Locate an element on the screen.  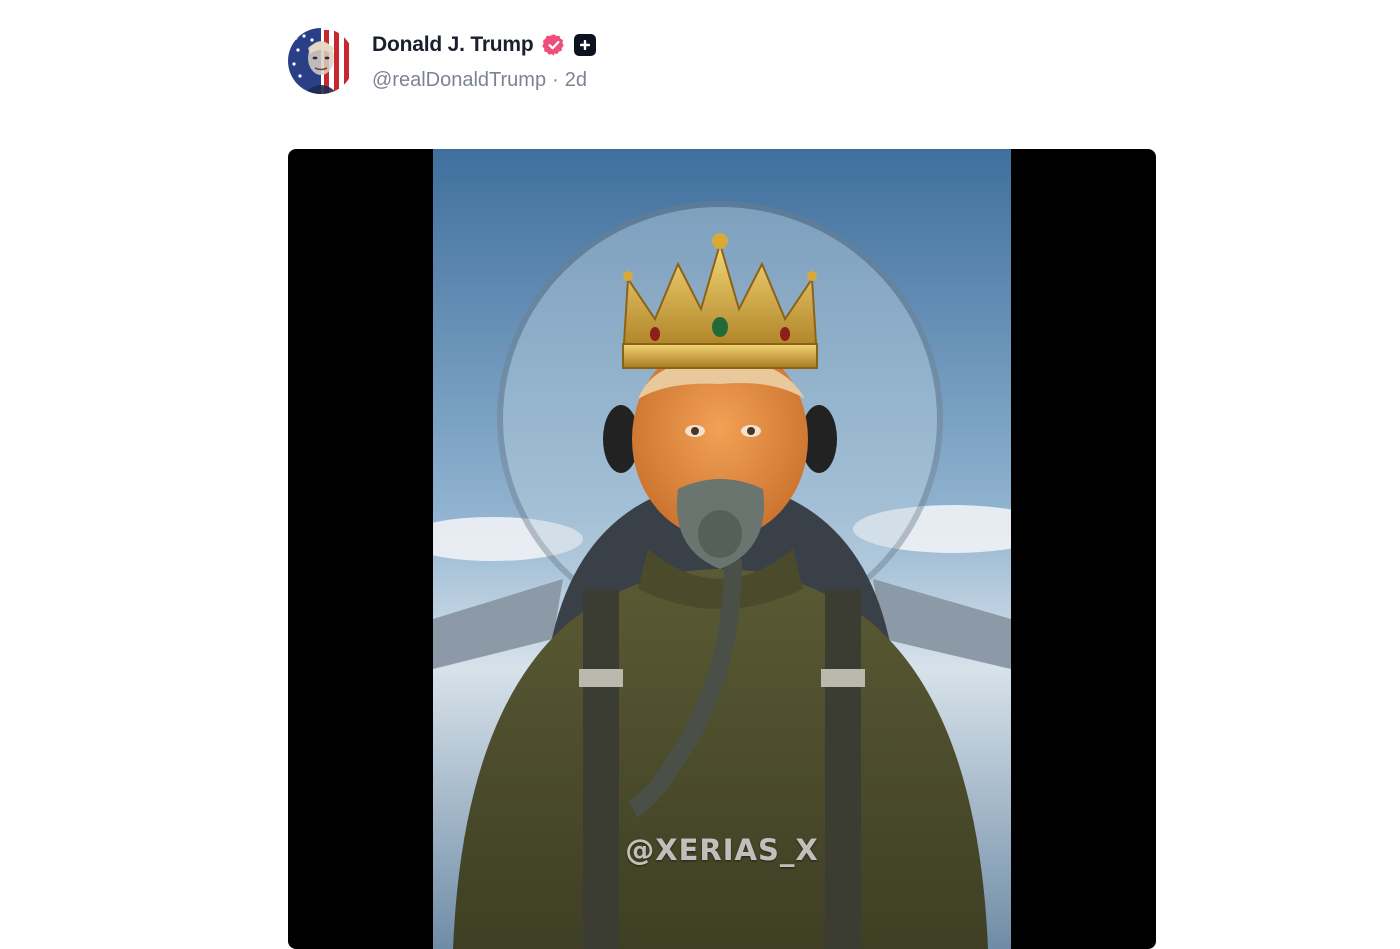
name-row: Donald J. Trump is located at coordinates (484, 45).